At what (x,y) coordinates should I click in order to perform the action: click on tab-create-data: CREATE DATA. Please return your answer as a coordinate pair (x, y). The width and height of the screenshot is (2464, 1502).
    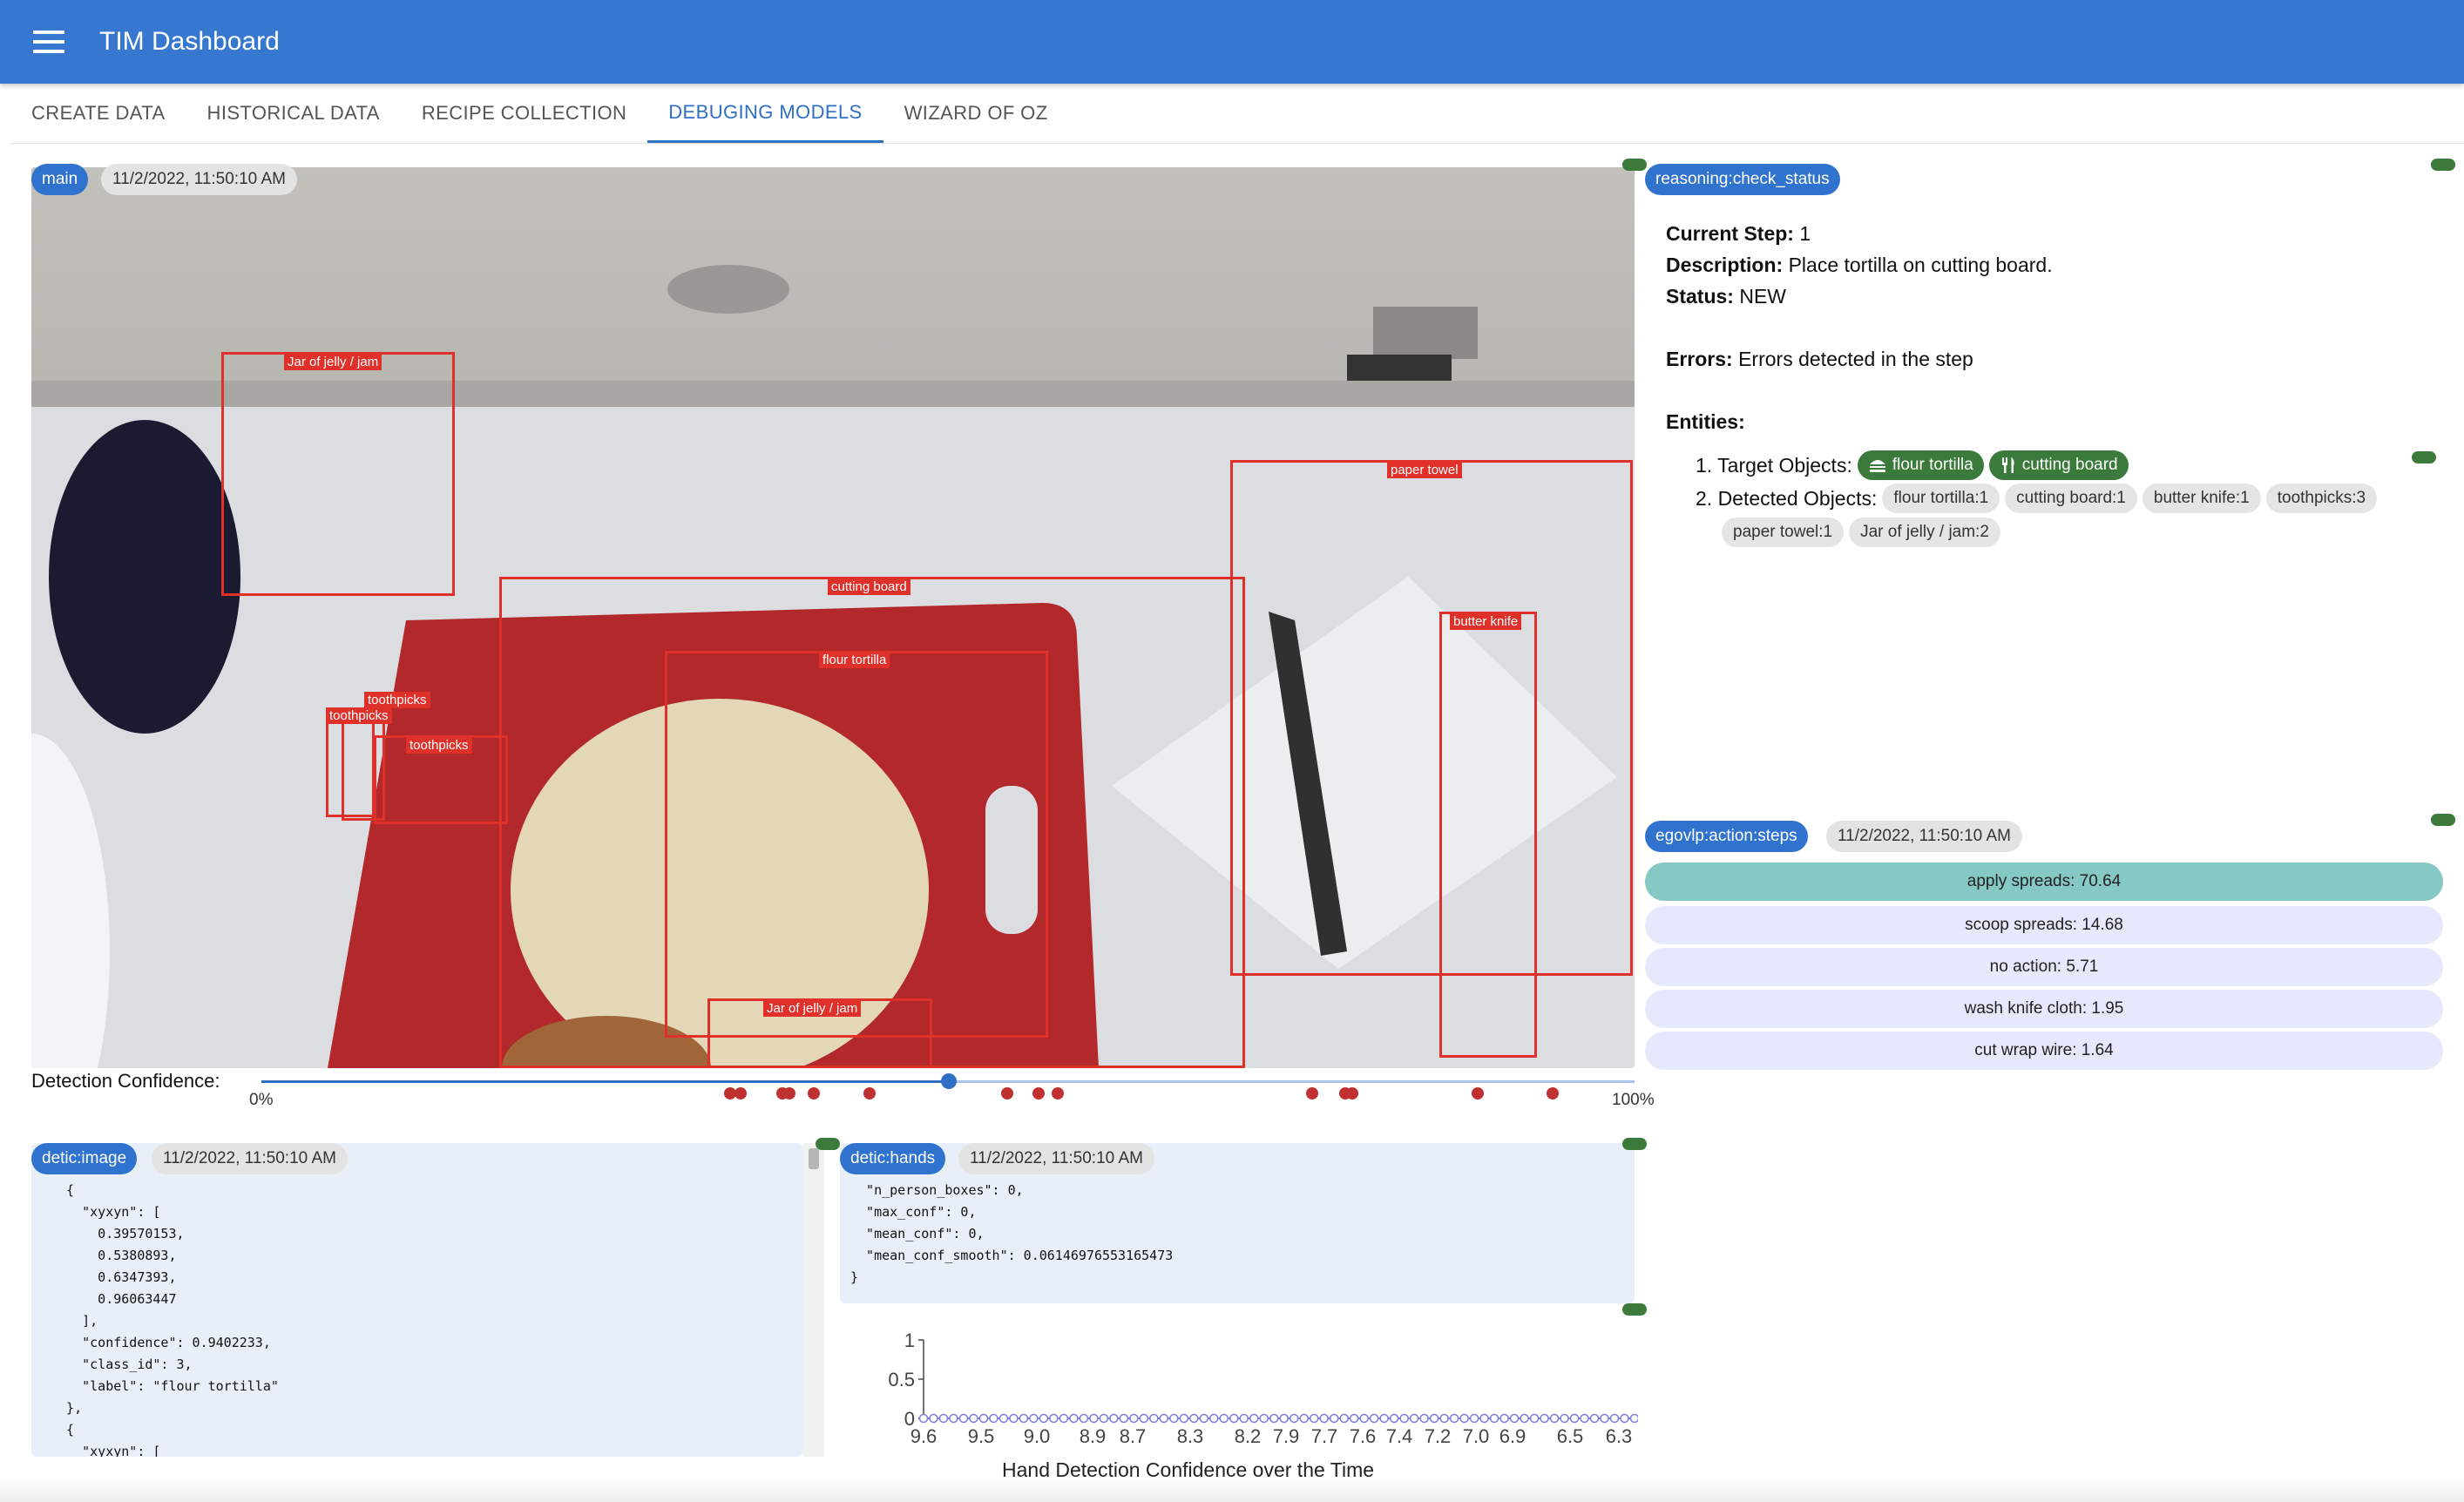
    Looking at the image, I should click on (98, 113).